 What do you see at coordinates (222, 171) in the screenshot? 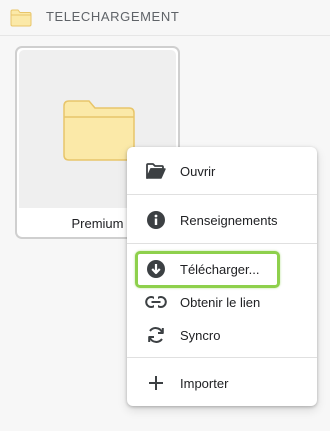
I see `menu-item-open: Ouvrir` at bounding box center [222, 171].